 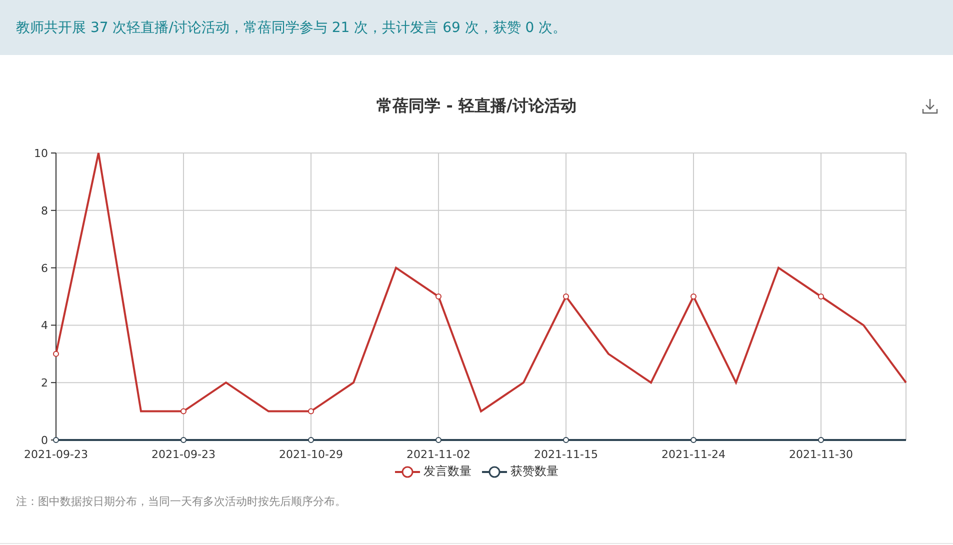 I want to click on footnote: 注：图中数据按日期分布，当同一天有多次活动时按先后顺序分布。, so click(x=181, y=501).